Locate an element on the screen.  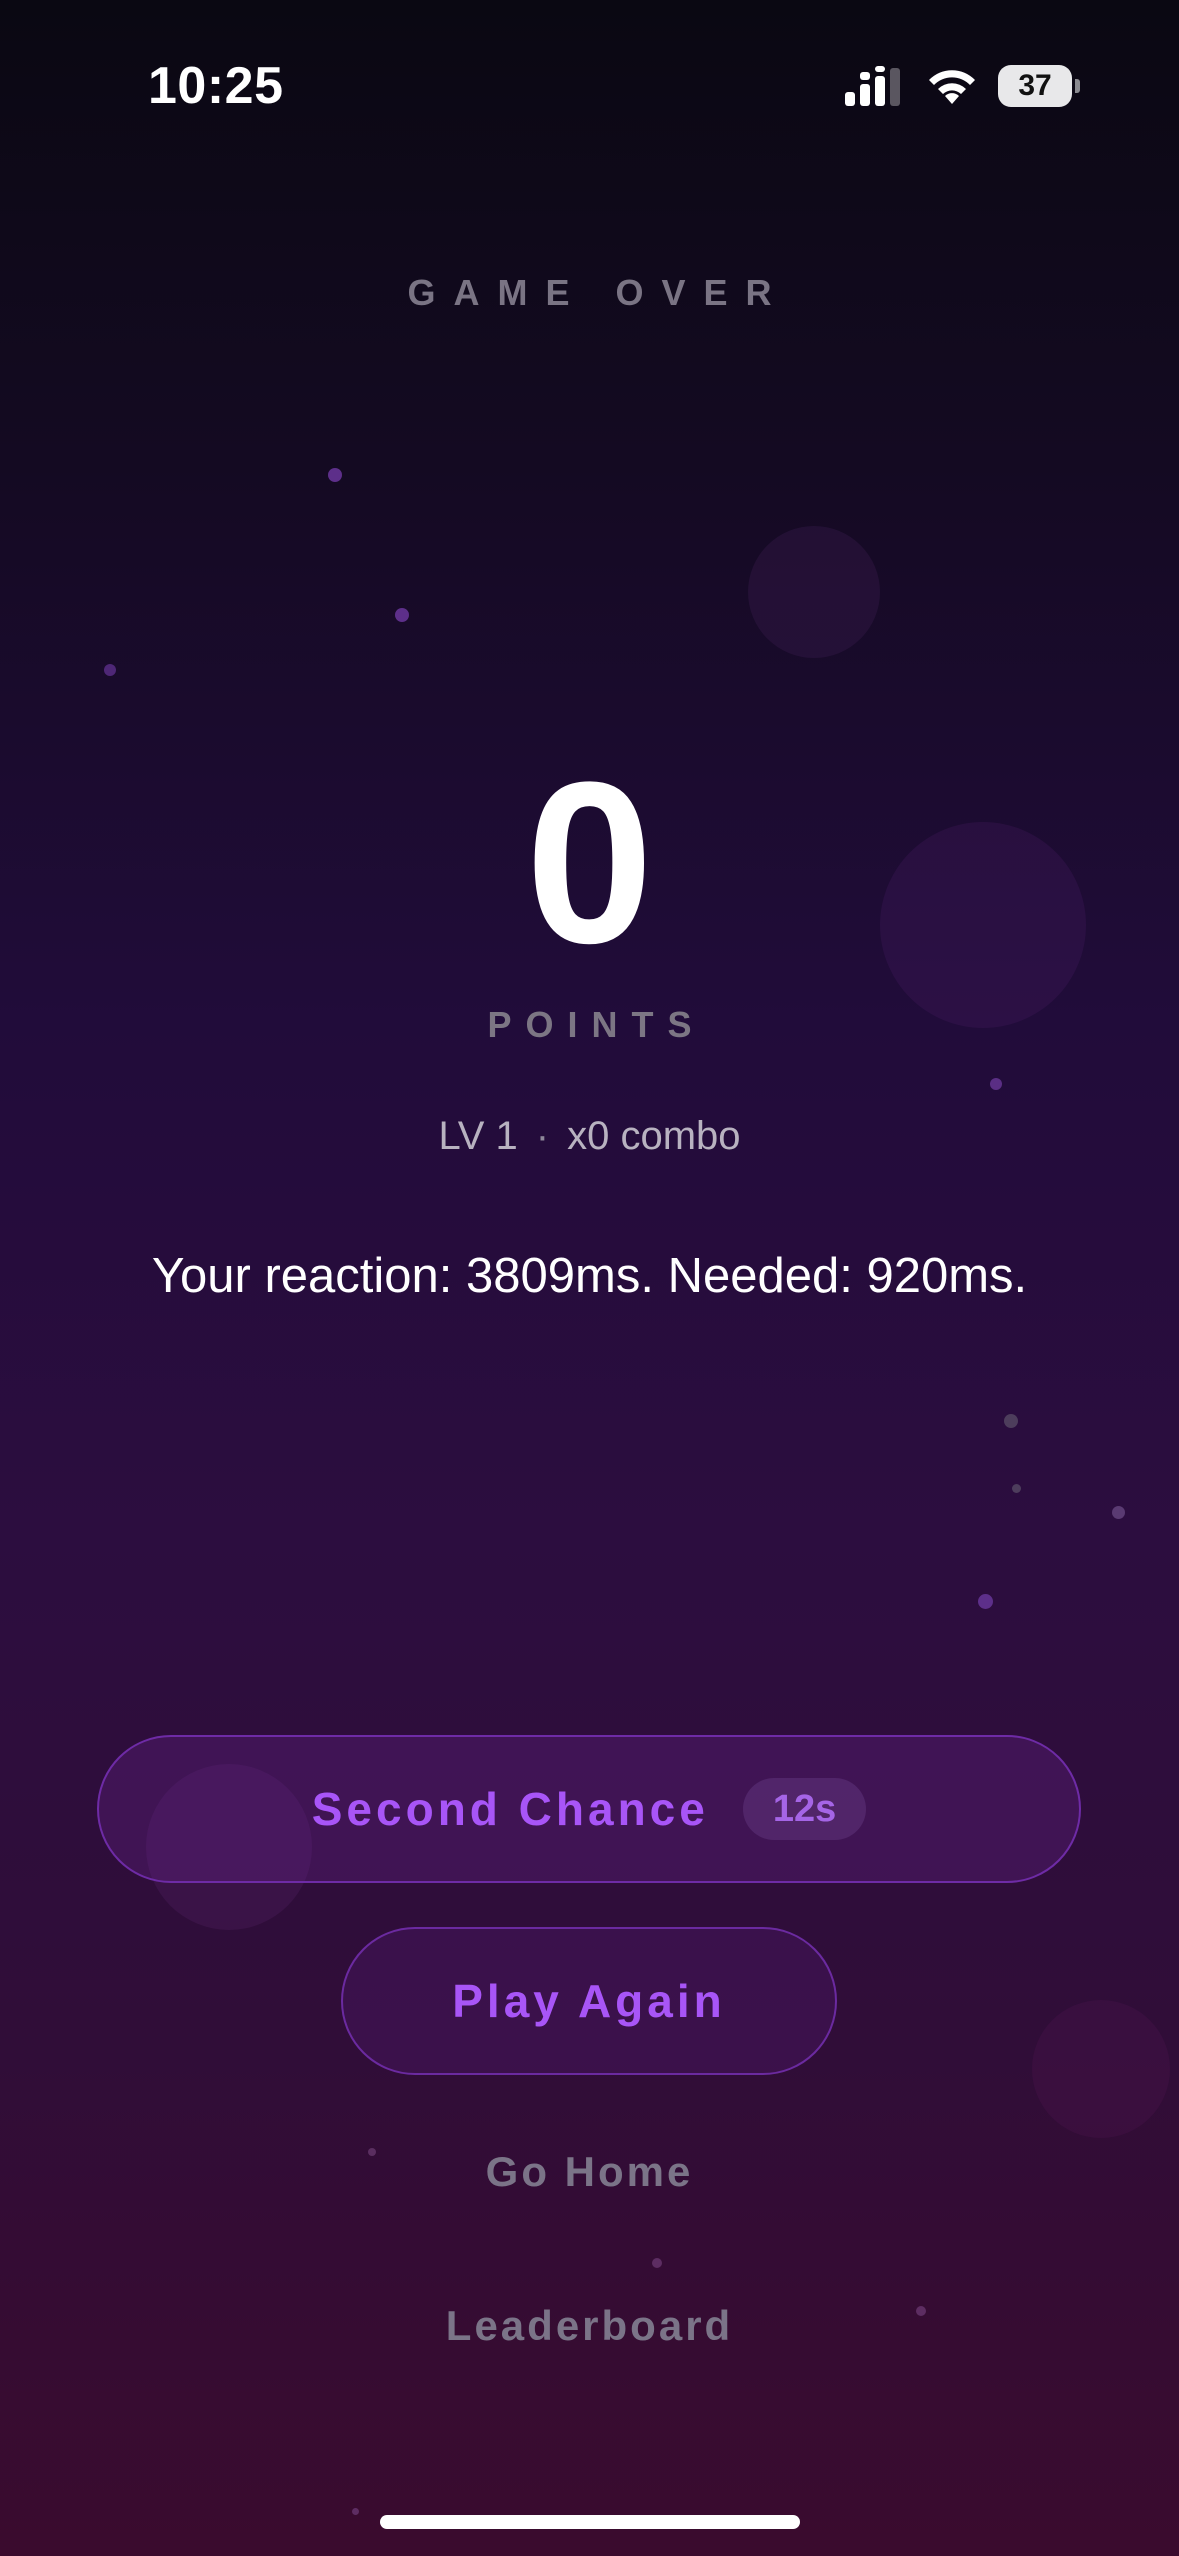
home-indicator is located at coordinates (590, 2522).